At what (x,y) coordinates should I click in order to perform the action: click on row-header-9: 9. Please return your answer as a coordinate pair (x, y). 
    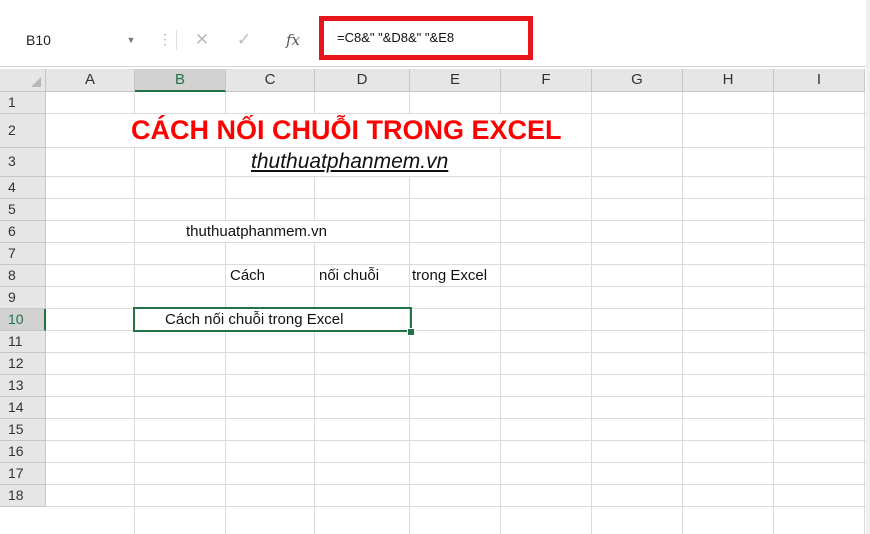
    Looking at the image, I should click on (23, 298).